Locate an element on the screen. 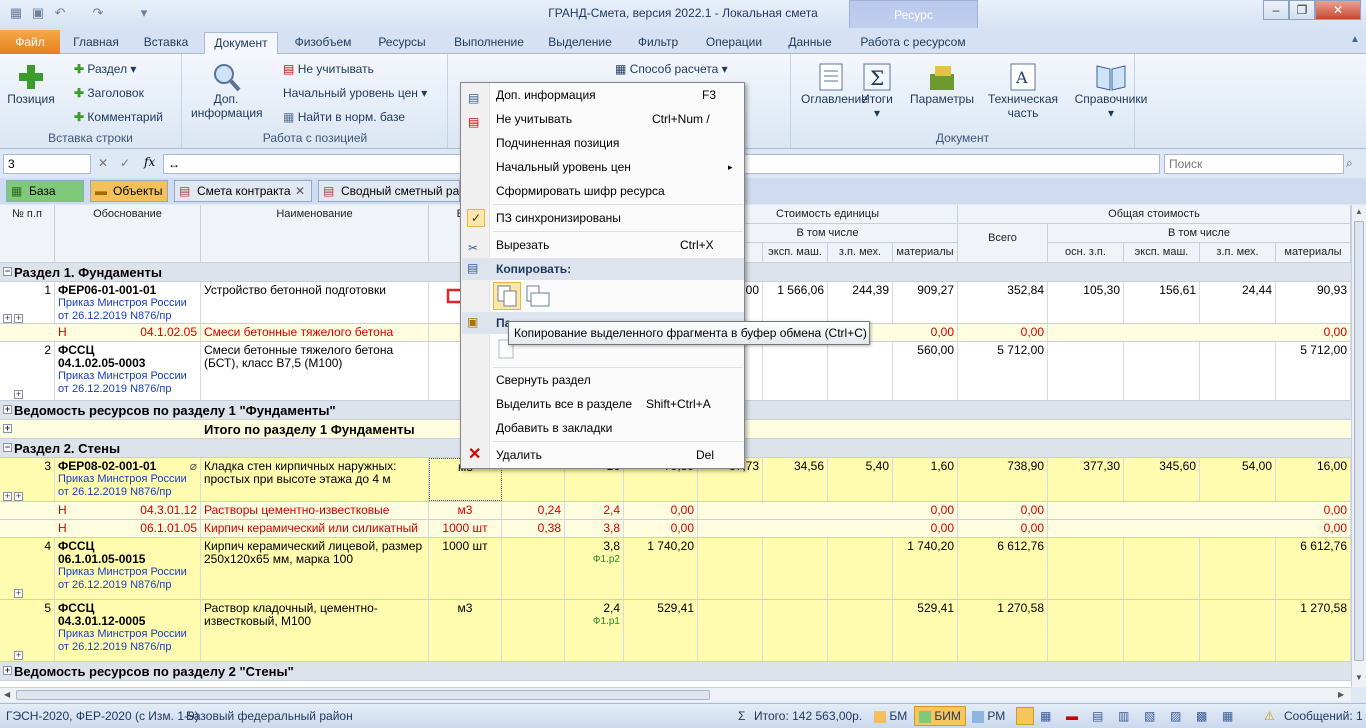 Image resolution: width=1366 pixels, height=728 pixels. toc-button: Оглавление is located at coordinates (834, 84).